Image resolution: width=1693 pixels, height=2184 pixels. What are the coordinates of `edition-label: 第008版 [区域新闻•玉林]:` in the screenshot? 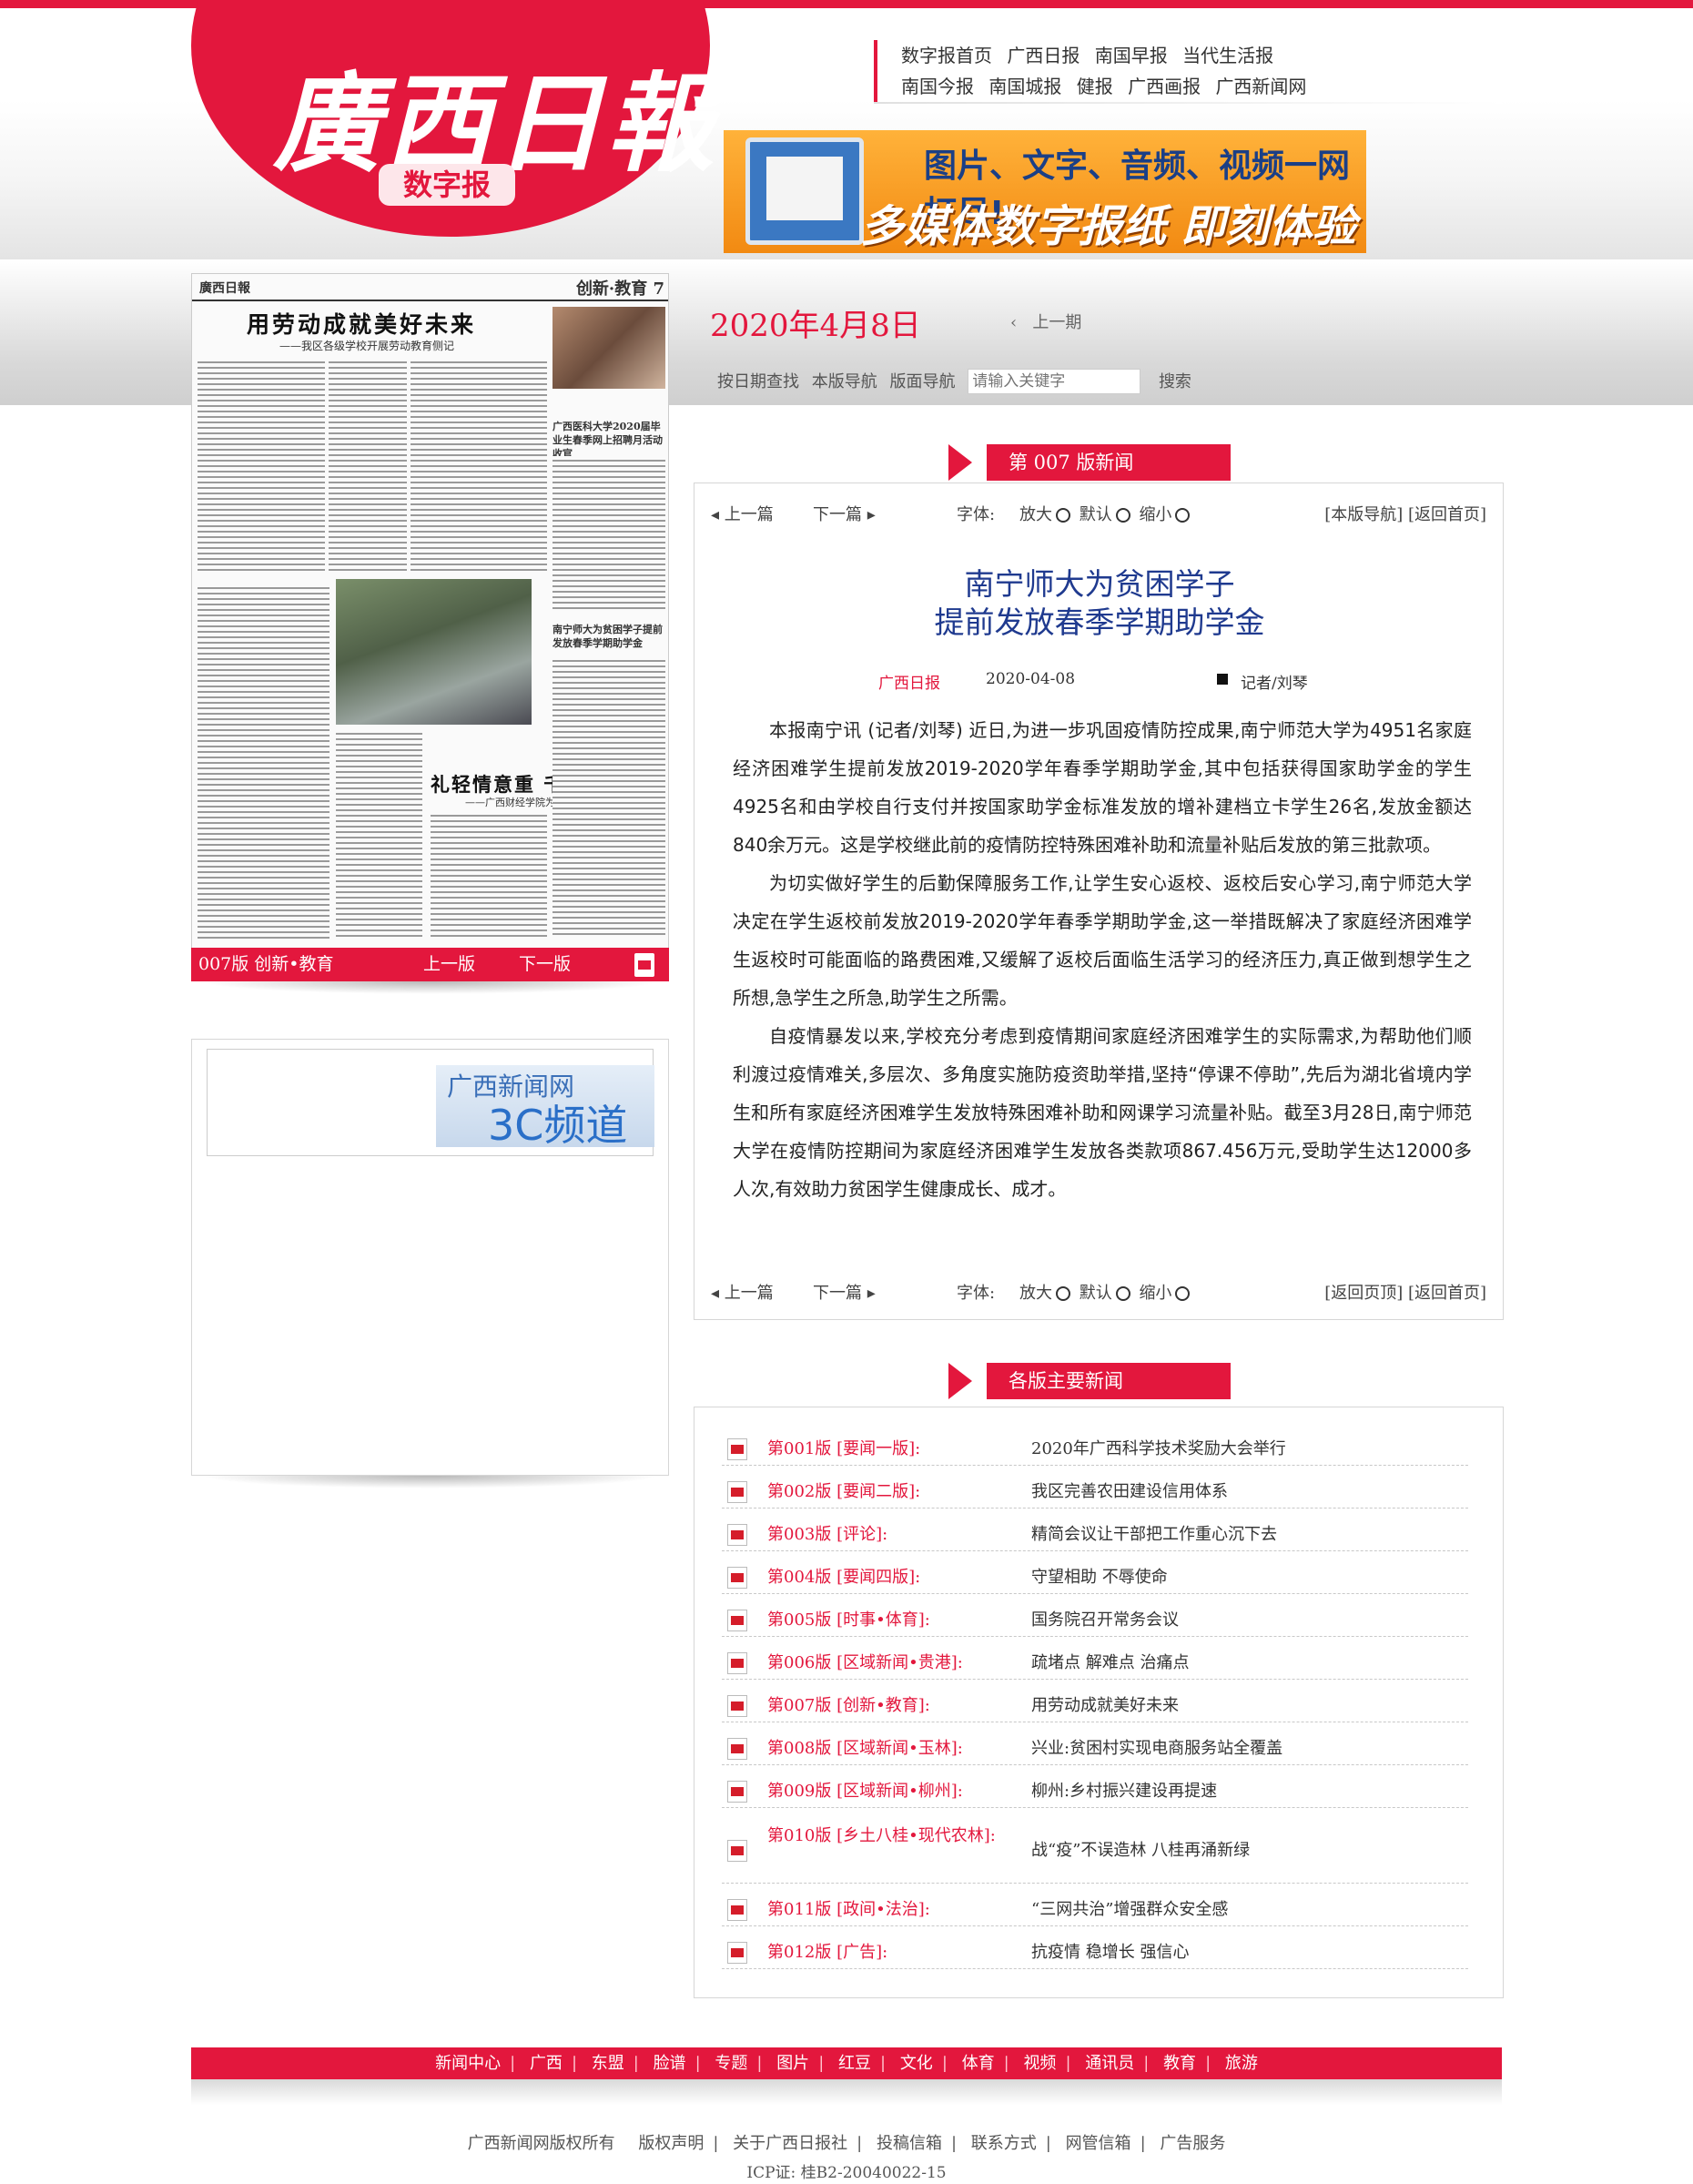 It's located at (890, 1749).